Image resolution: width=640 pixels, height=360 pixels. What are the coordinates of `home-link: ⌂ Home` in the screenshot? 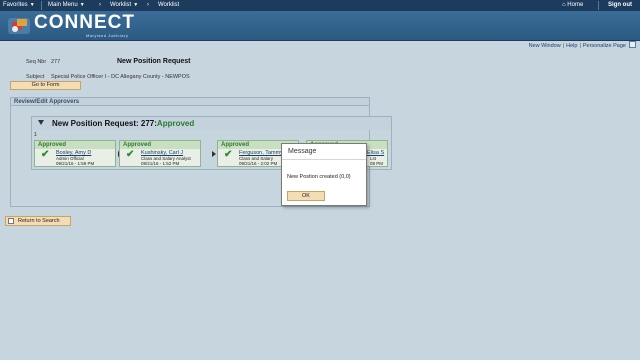 It's located at (572, 5).